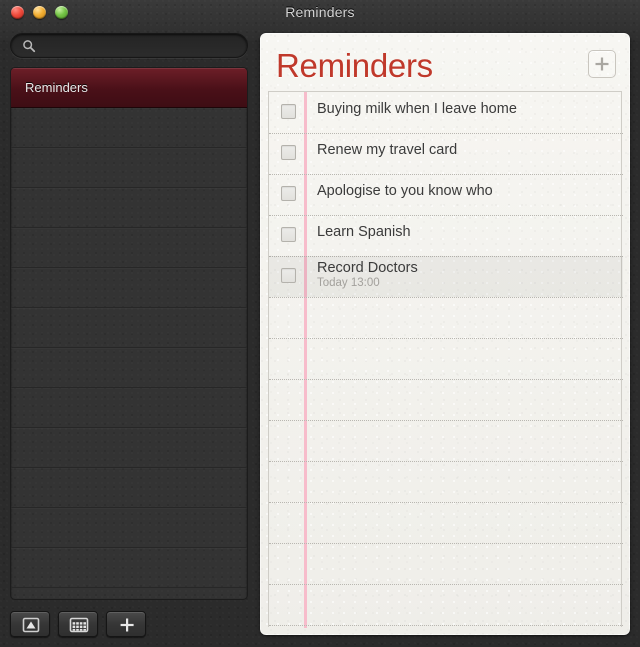  What do you see at coordinates (129, 88) in the screenshot?
I see `sidebar-item-reminders: Reminders` at bounding box center [129, 88].